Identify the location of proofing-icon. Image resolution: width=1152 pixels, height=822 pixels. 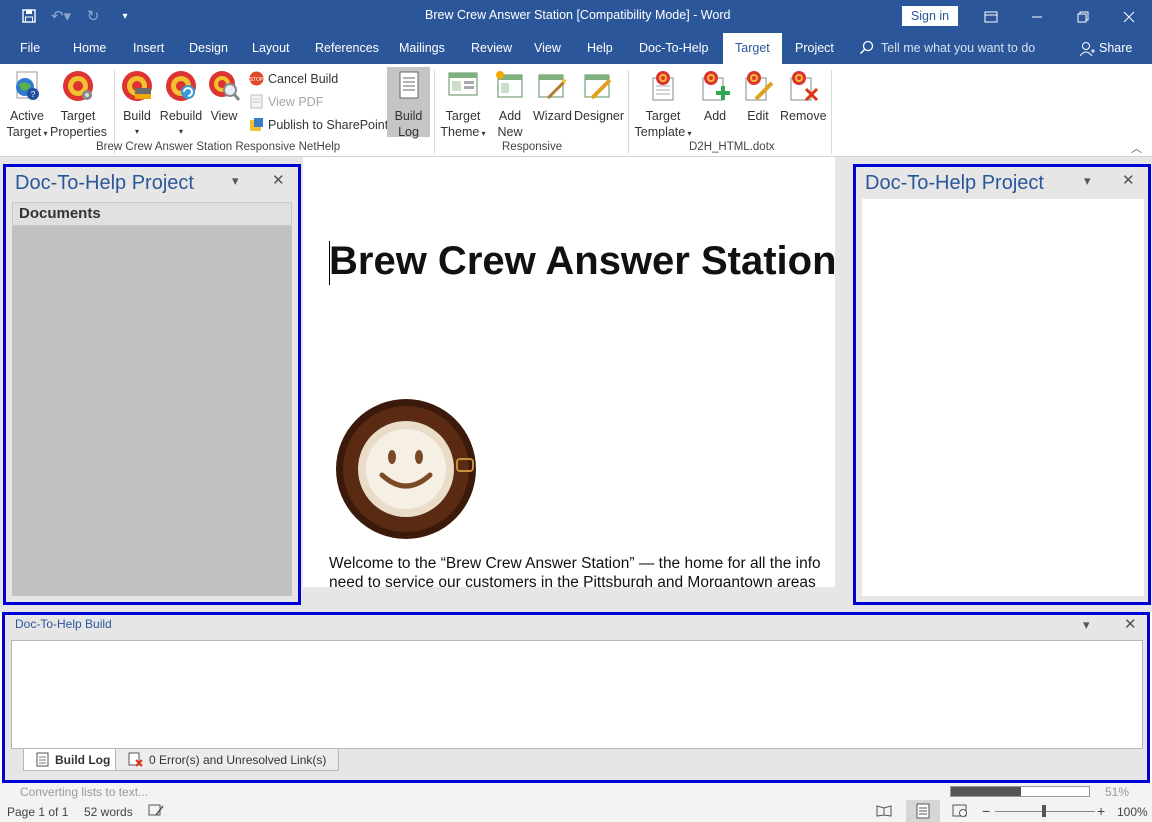
(156, 811).